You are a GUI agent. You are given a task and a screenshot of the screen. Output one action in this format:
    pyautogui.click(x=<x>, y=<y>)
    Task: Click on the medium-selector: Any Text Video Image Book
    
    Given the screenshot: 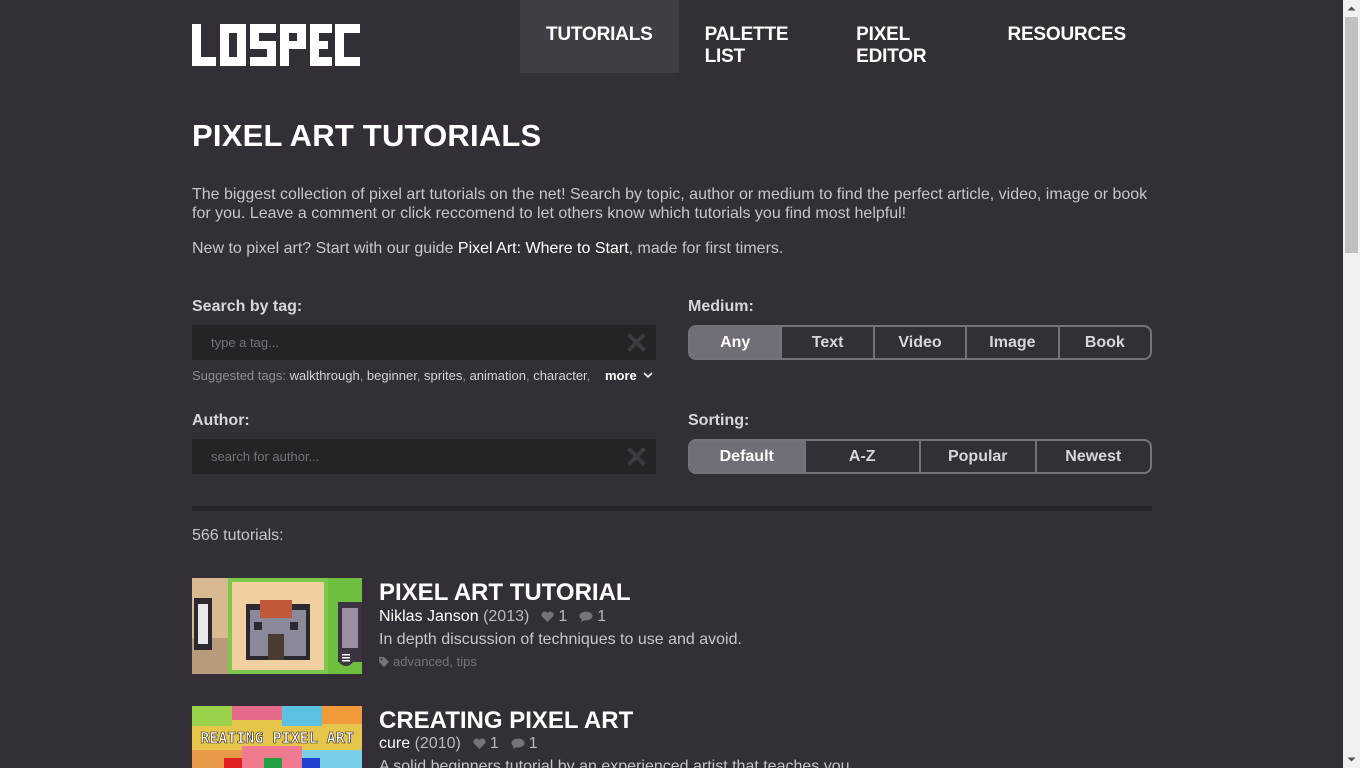 What is the action you would take?
    pyautogui.click(x=920, y=342)
    